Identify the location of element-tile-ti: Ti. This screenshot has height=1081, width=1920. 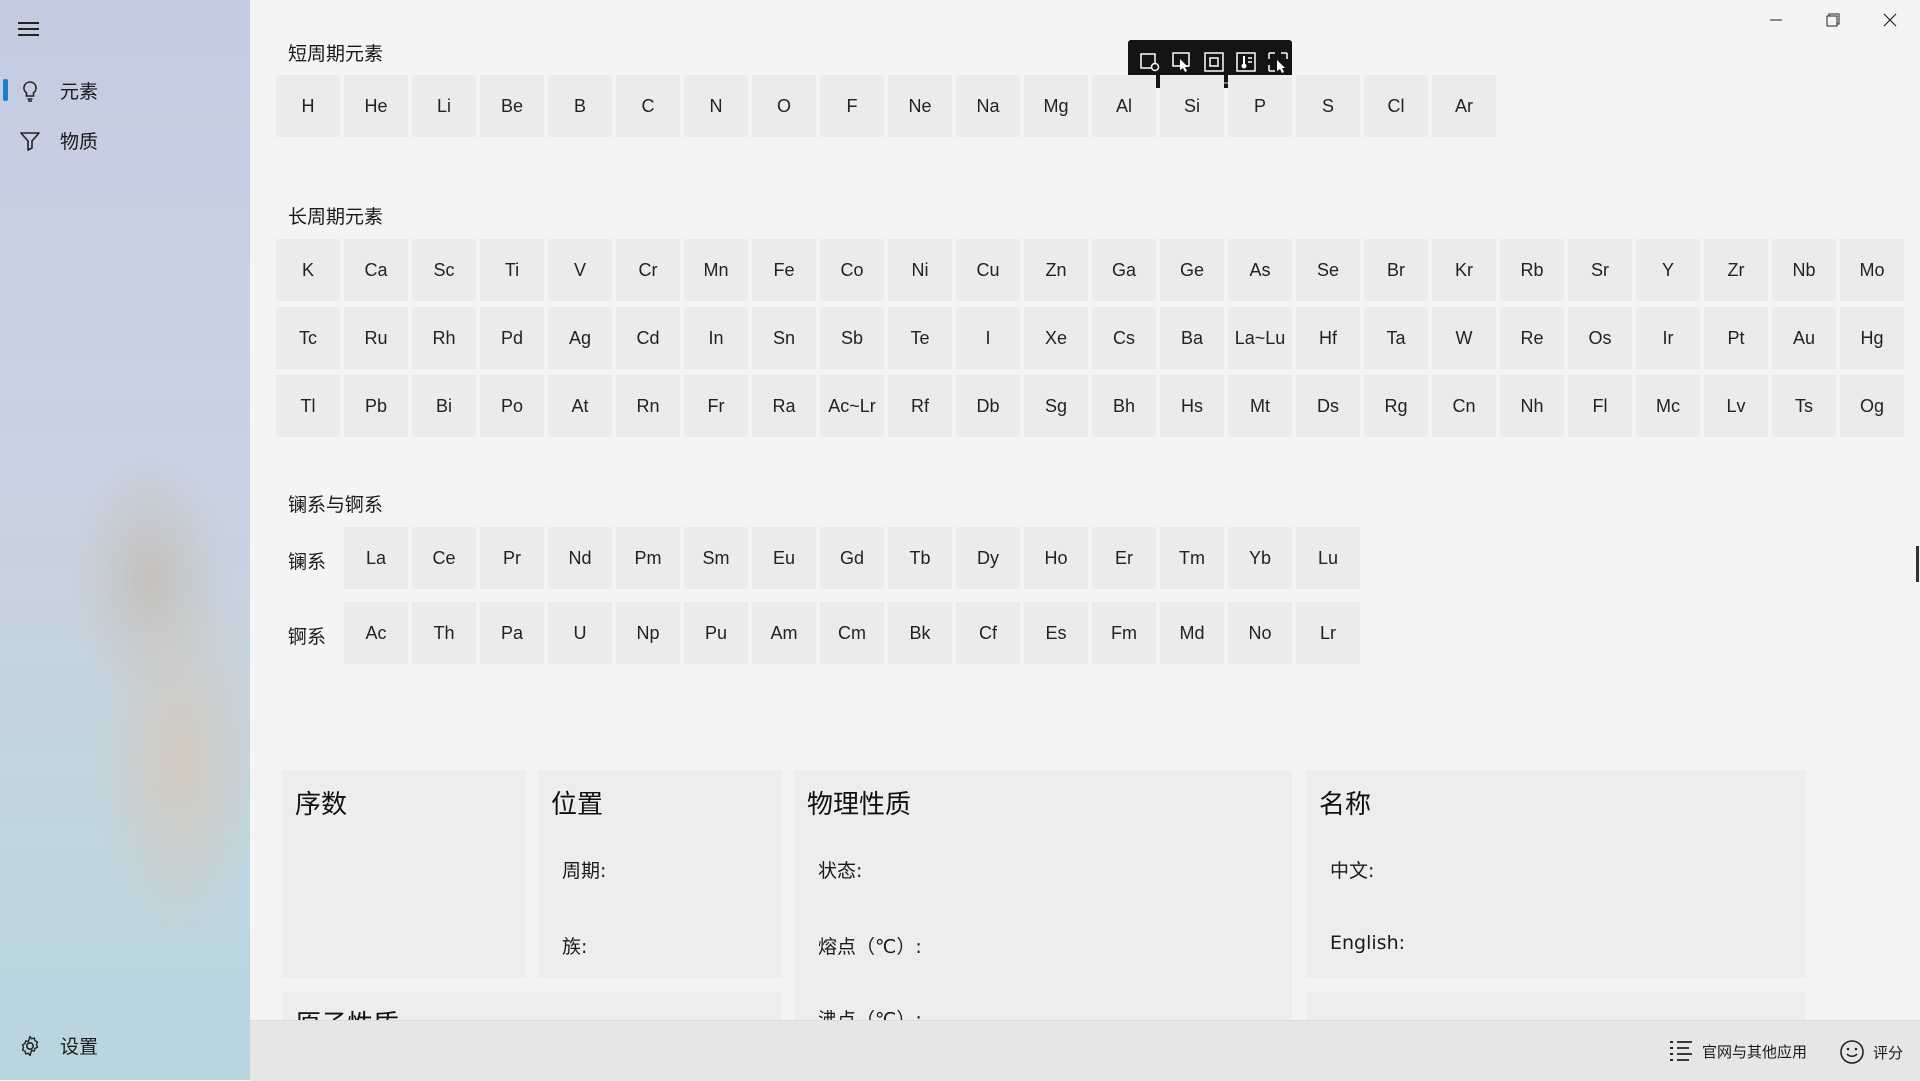
(512, 270).